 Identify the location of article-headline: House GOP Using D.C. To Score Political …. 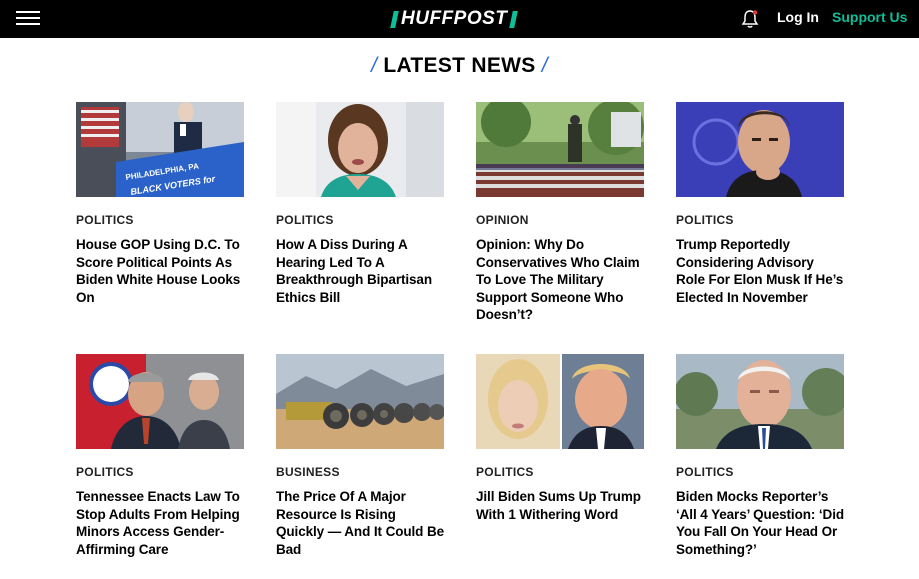
(160, 271).